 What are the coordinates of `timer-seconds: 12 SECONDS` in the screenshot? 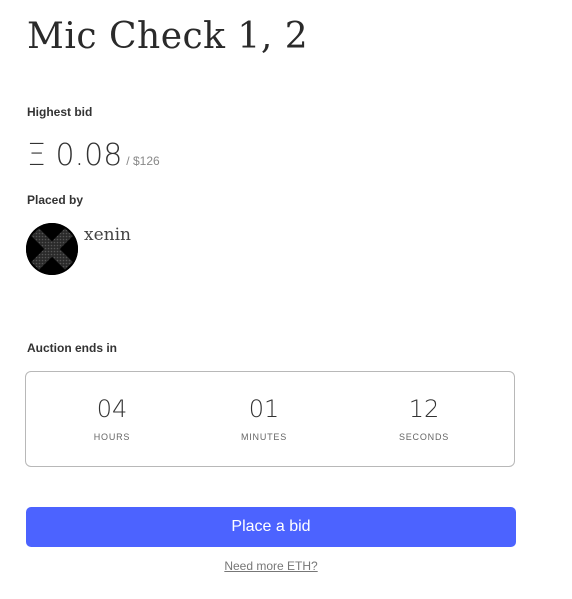 It's located at (424, 418).